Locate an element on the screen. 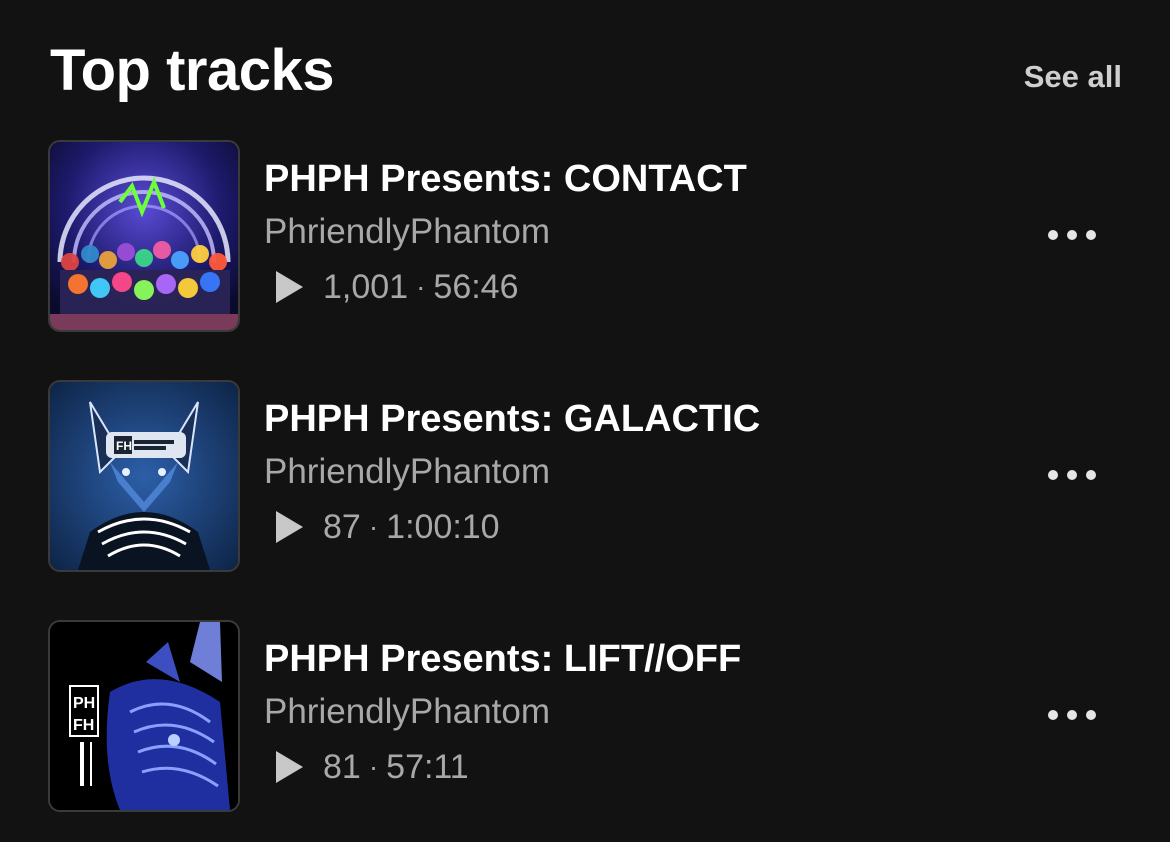 Image resolution: width=1170 pixels, height=842 pixels. track-meta: 87 · 1:00:10 is located at coordinates (512, 527).